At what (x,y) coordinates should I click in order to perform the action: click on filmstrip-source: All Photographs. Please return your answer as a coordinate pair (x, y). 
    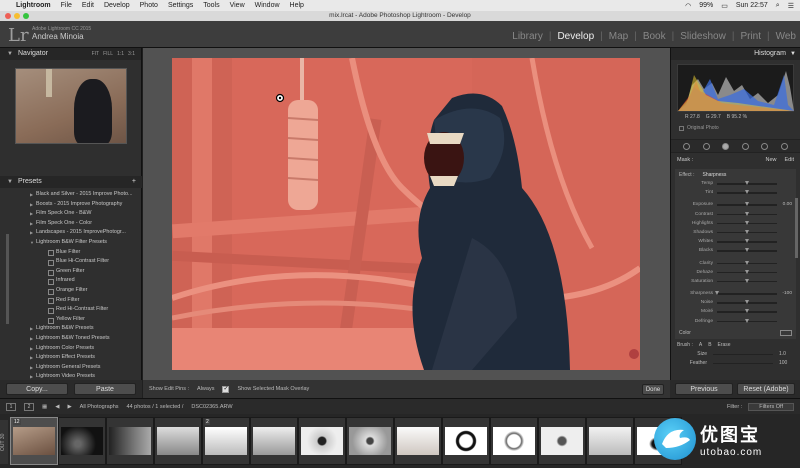
    Looking at the image, I should click on (99, 407).